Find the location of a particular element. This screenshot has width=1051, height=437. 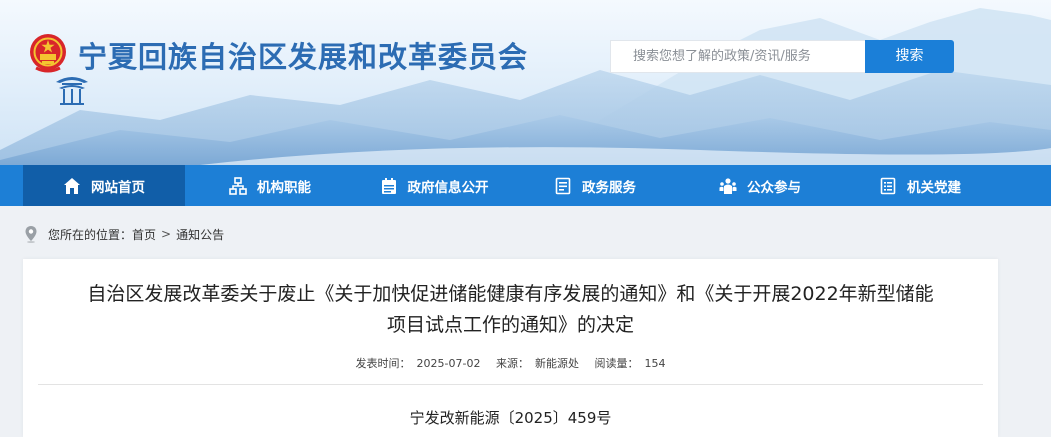

nav-item-info-disclosure: 政府信息公开 is located at coordinates (434, 185).